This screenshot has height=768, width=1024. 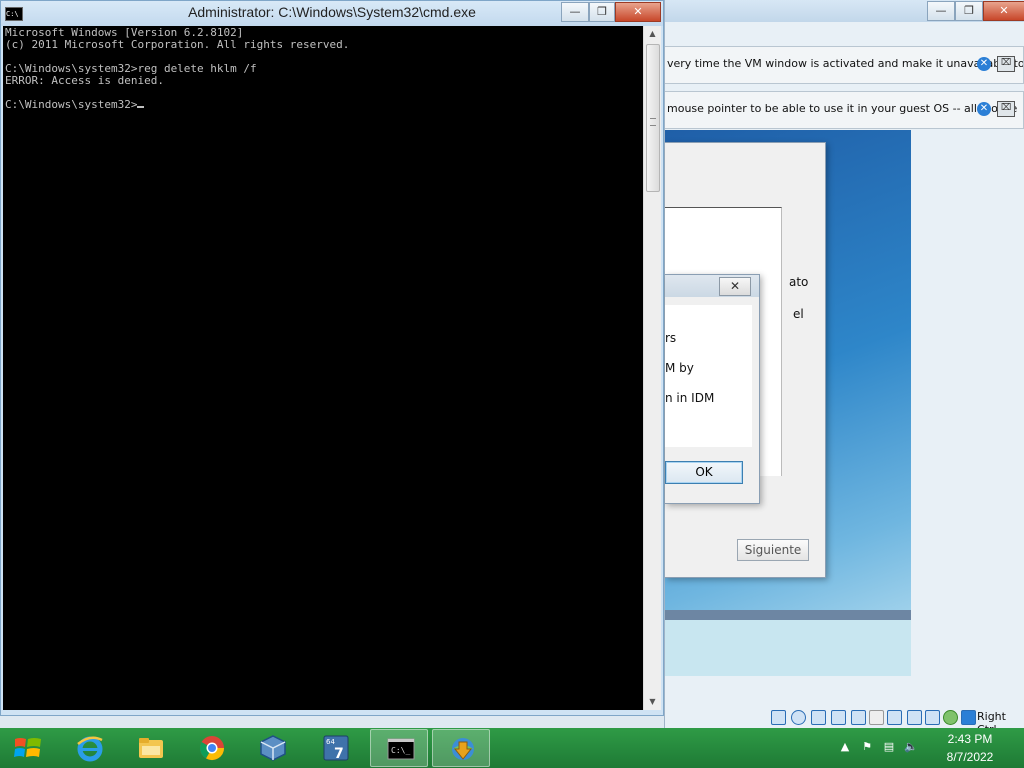 I want to click on dialog-message-line: rs, so click(x=671, y=338).